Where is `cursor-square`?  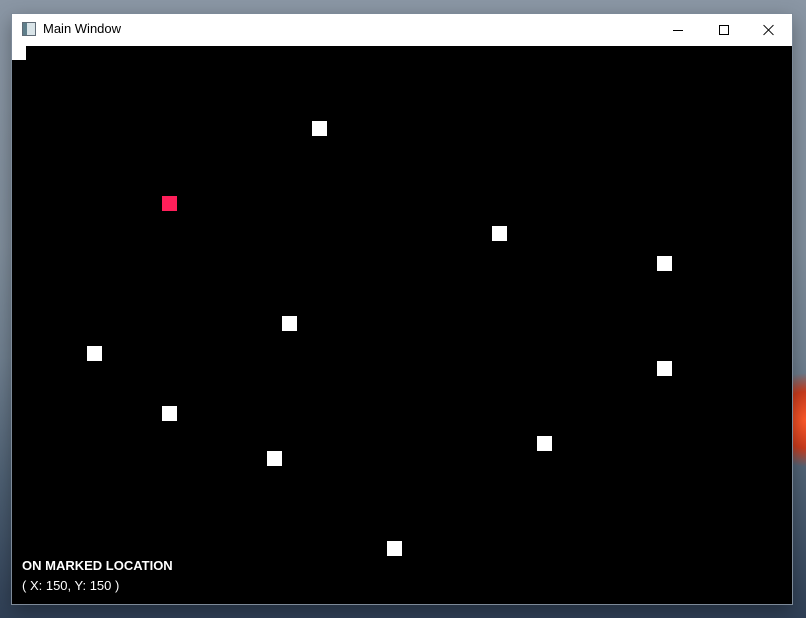
cursor-square is located at coordinates (19, 53).